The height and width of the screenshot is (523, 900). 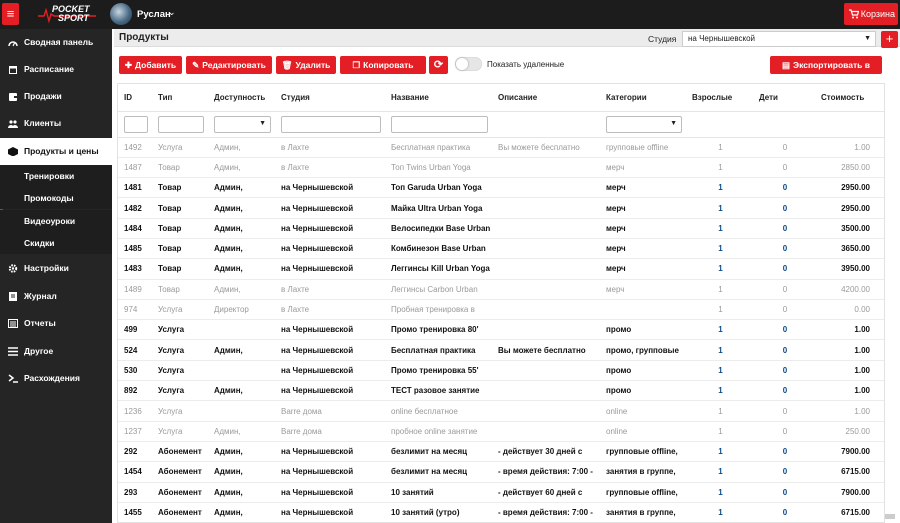 I want to click on add-button-label: Добавить, so click(x=155, y=65).